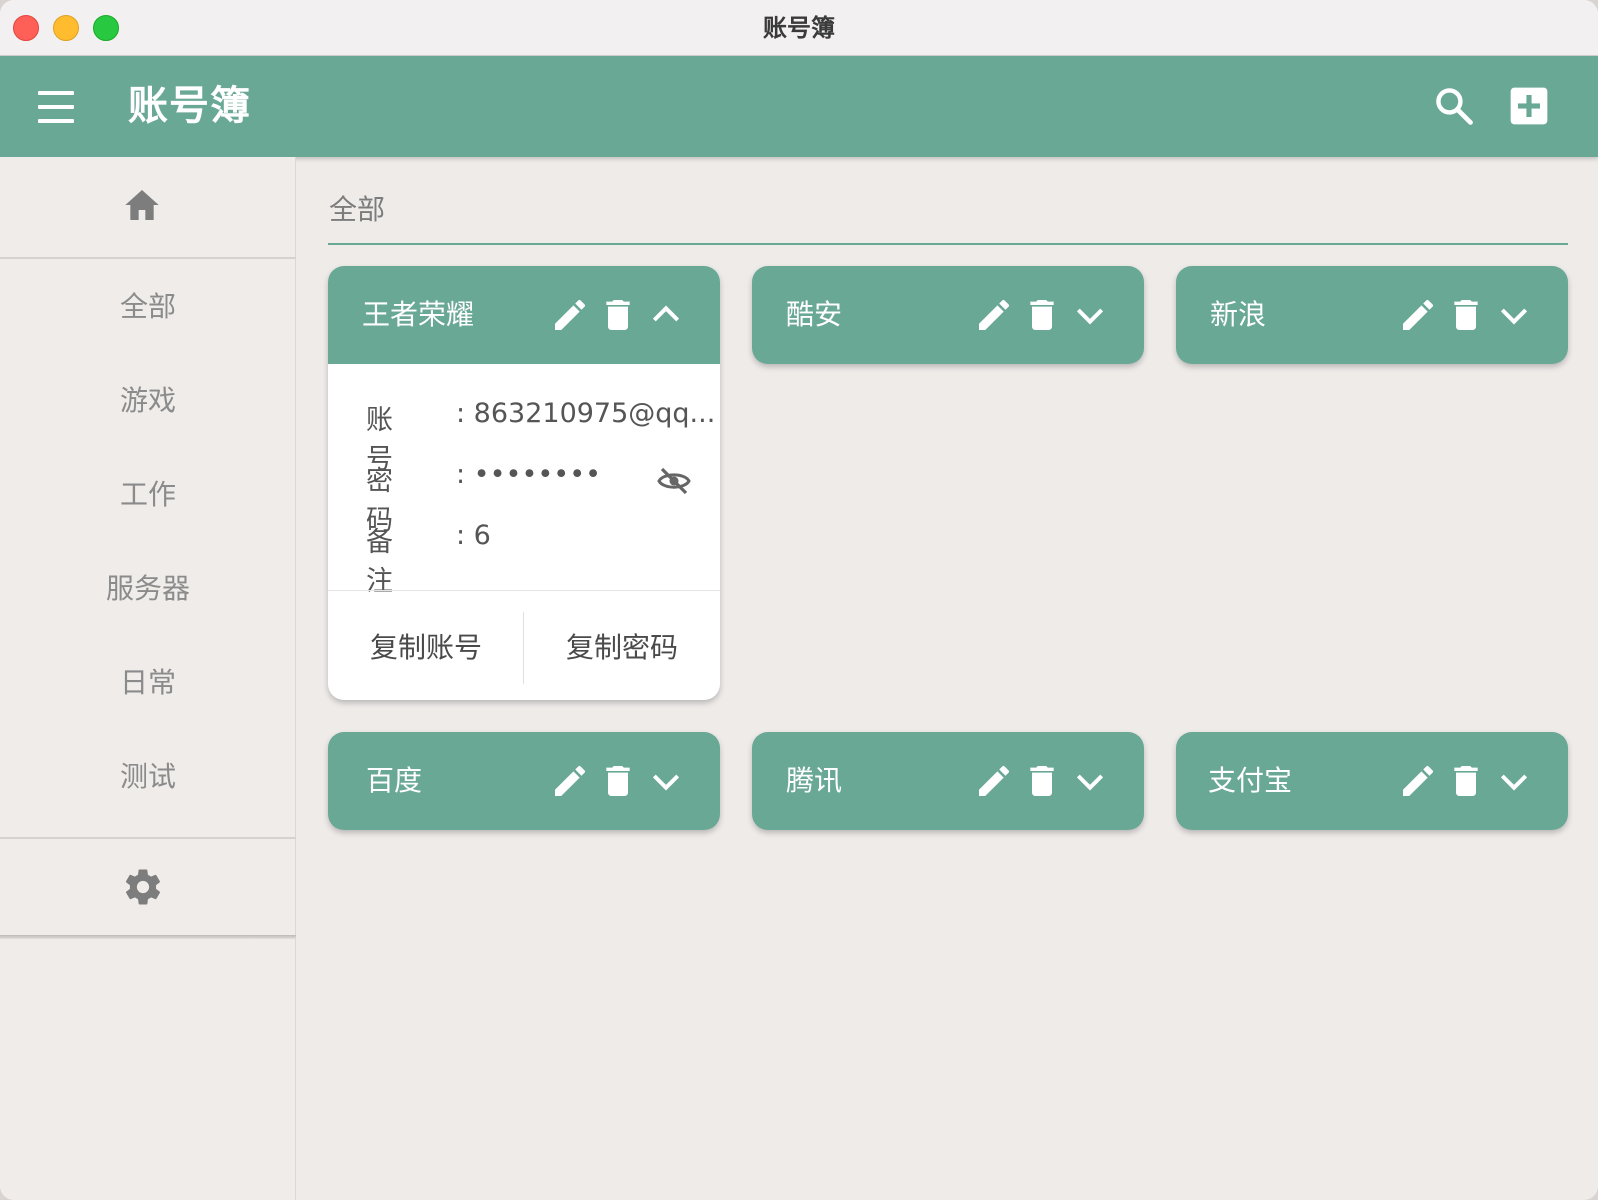 The height and width of the screenshot is (1200, 1598). I want to click on eye-off-icon, so click(674, 481).